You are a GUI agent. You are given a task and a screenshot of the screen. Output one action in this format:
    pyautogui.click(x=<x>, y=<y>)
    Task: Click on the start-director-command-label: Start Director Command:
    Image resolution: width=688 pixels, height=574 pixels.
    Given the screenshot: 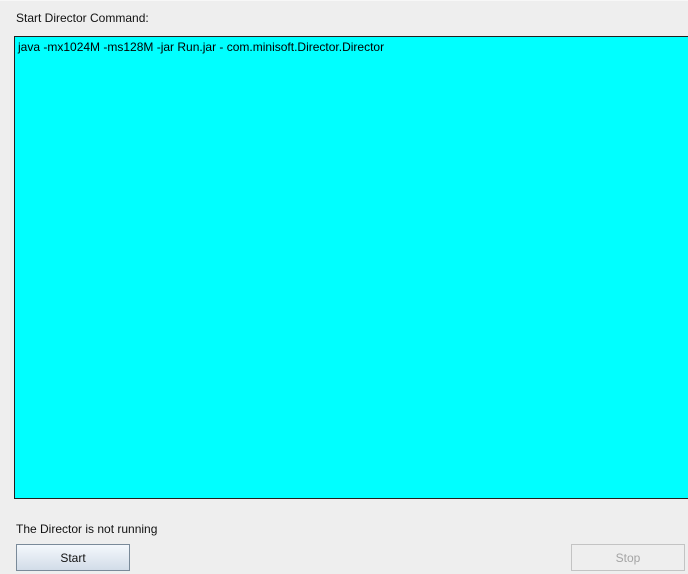 What is the action you would take?
    pyautogui.click(x=82, y=18)
    